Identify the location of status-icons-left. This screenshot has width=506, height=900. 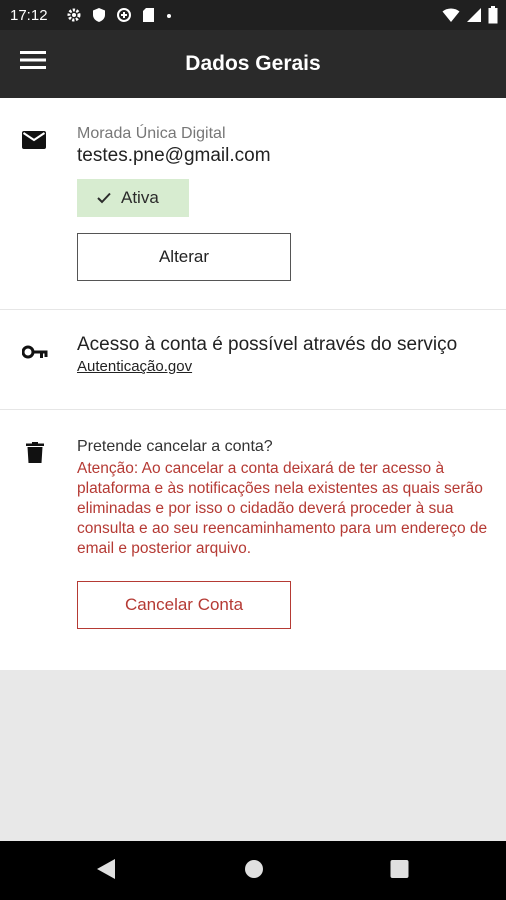
(119, 15).